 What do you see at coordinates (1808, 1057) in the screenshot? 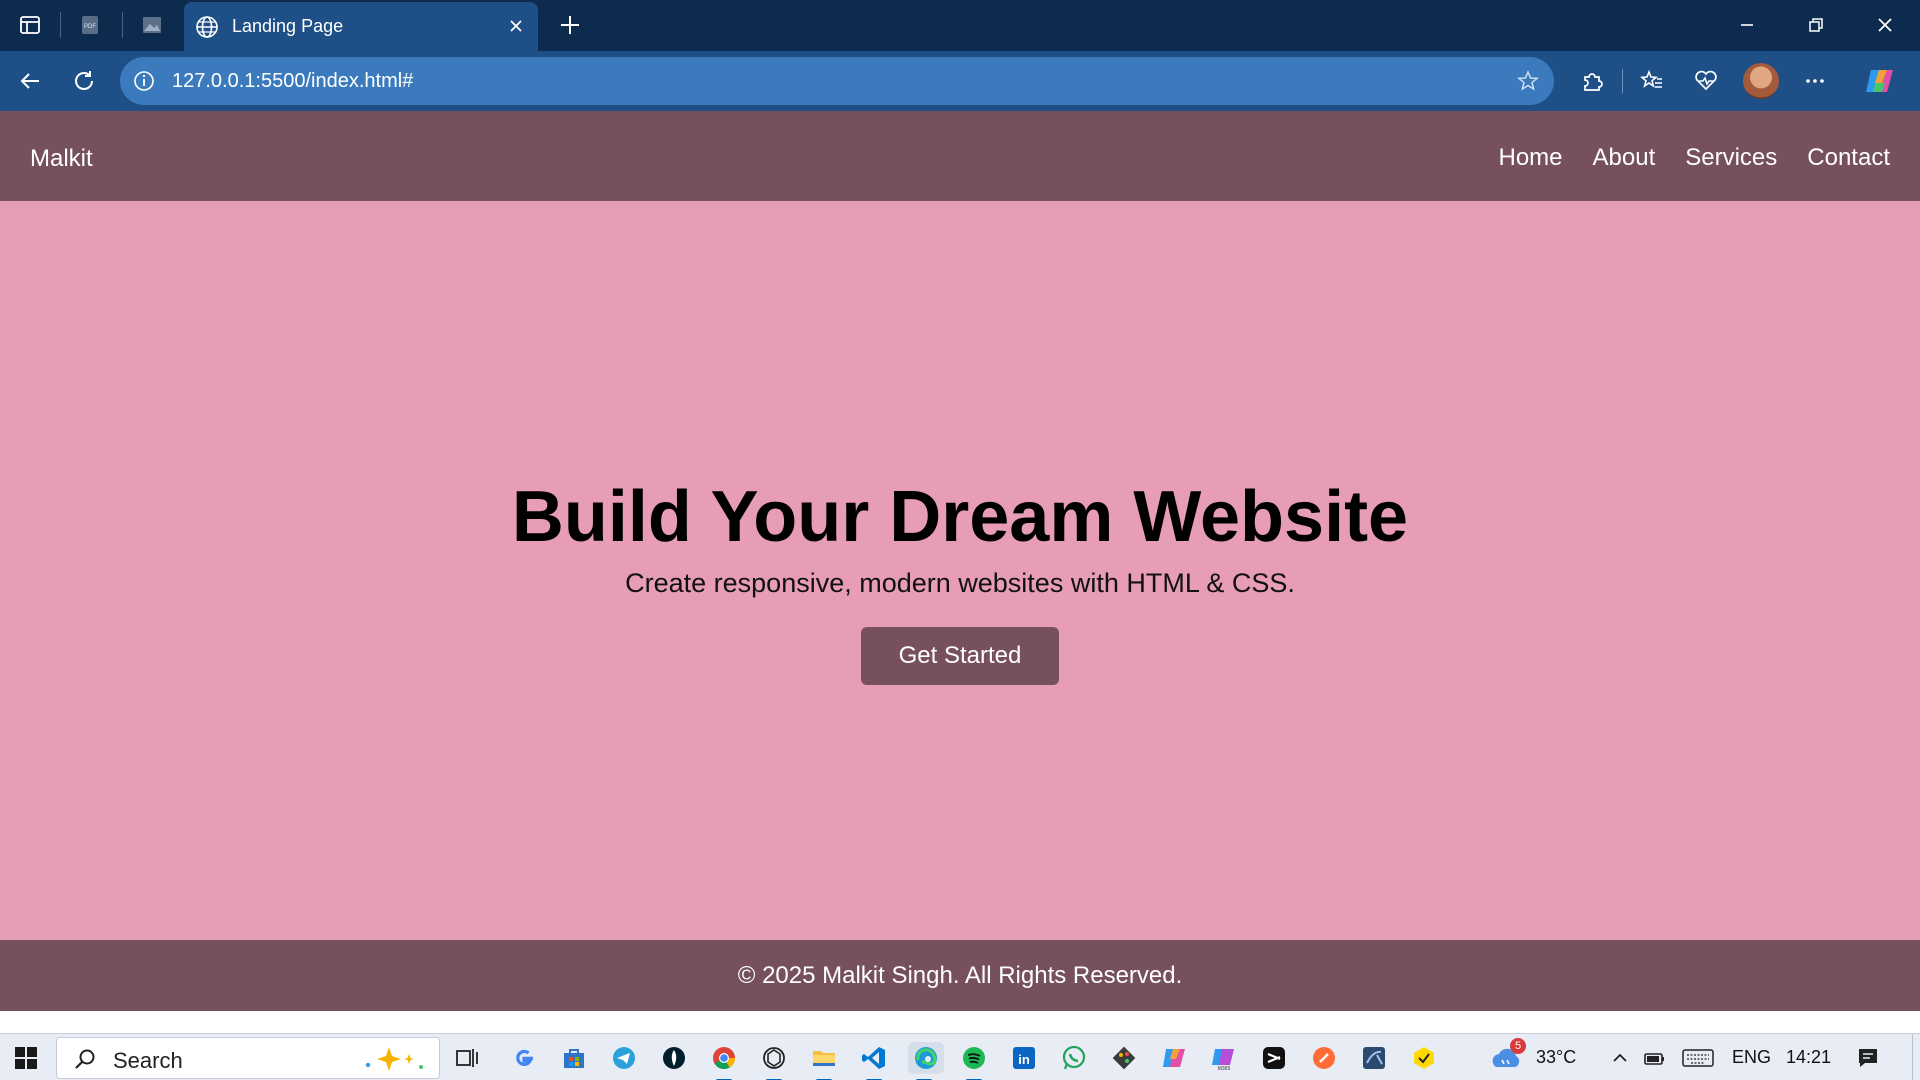
I see `clock-time: 14:21` at bounding box center [1808, 1057].